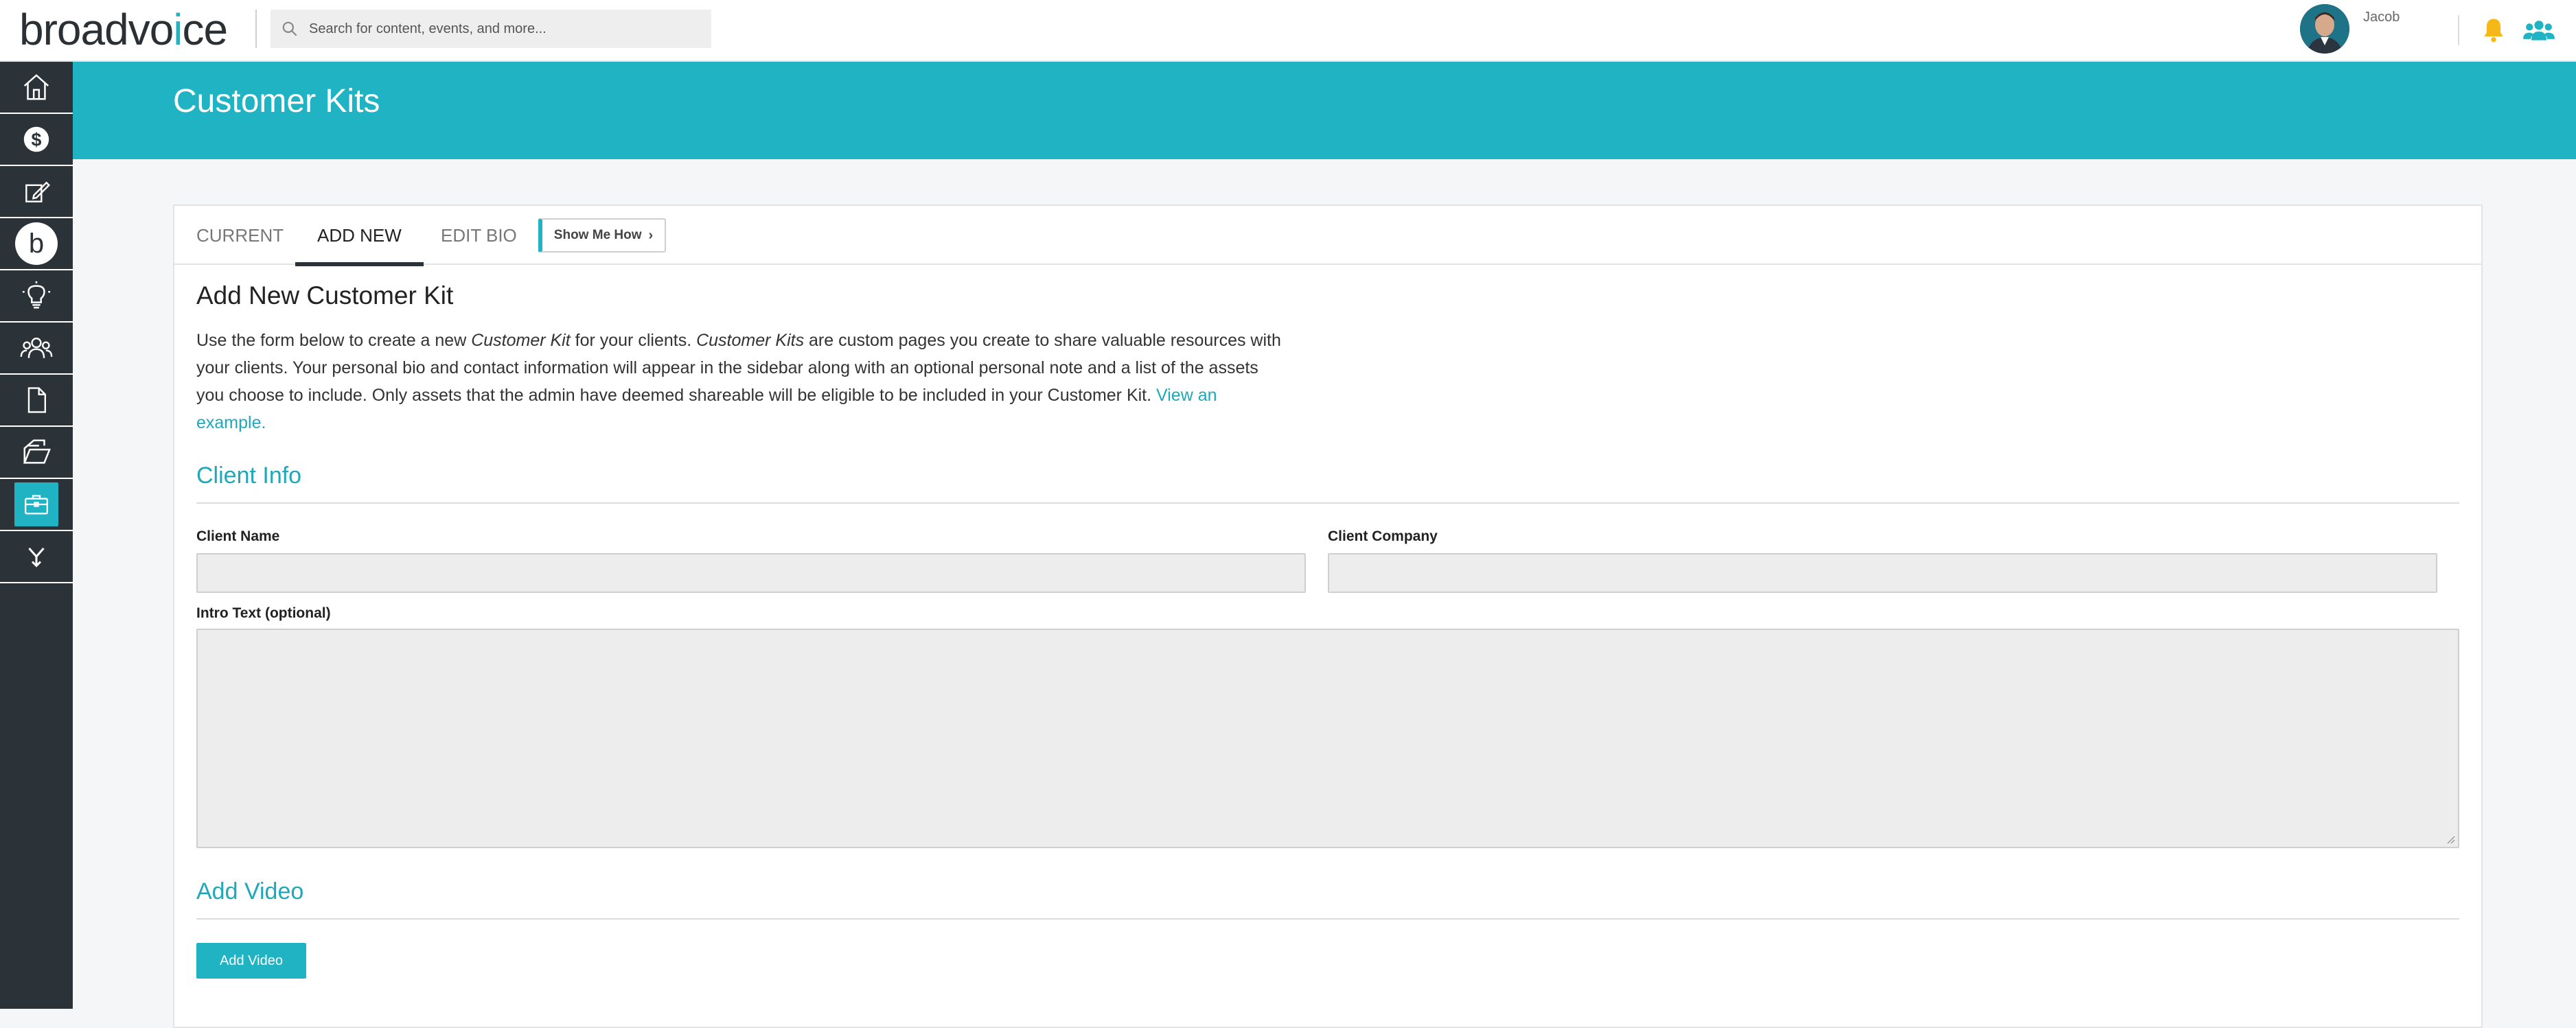 The width and height of the screenshot is (2576, 1028). Describe the element at coordinates (251, 961) in the screenshot. I see `add-video-button: Add Video` at that location.